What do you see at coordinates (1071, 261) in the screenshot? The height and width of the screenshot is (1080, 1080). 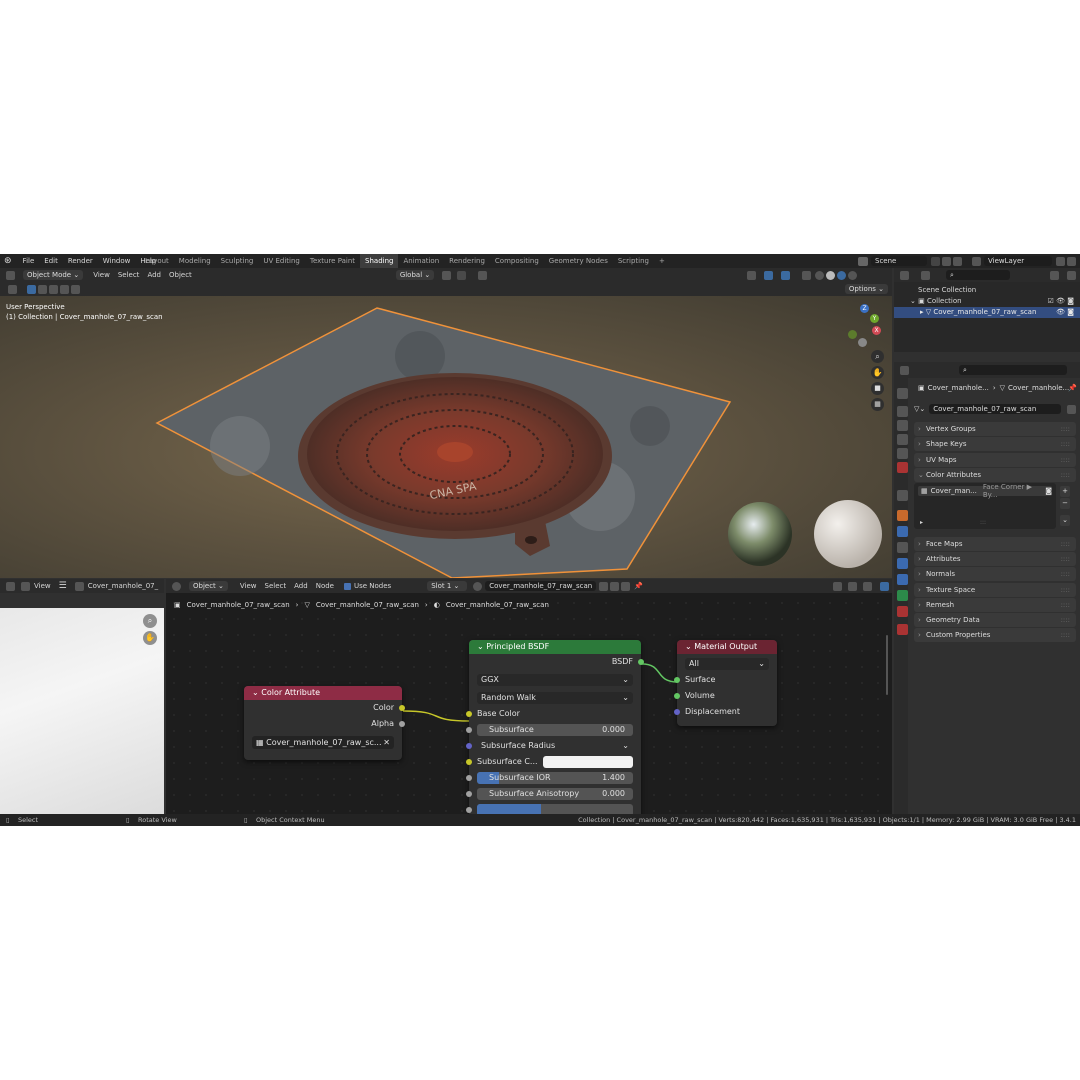 I see `delete-view-layer-icon` at bounding box center [1071, 261].